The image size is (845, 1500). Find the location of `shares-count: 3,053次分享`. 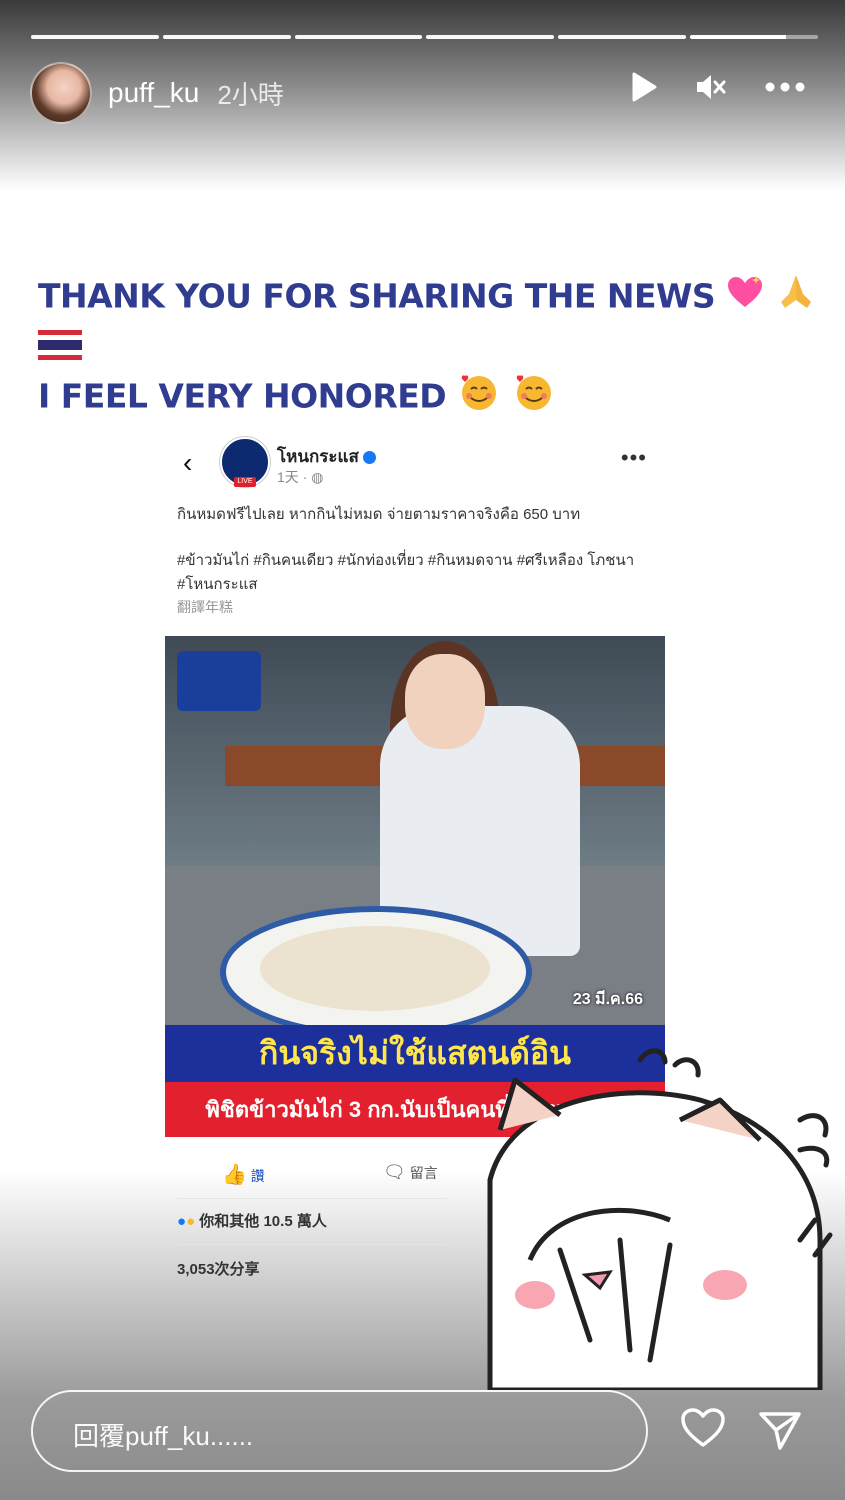

shares-count: 3,053次分享 is located at coordinates (218, 1269).